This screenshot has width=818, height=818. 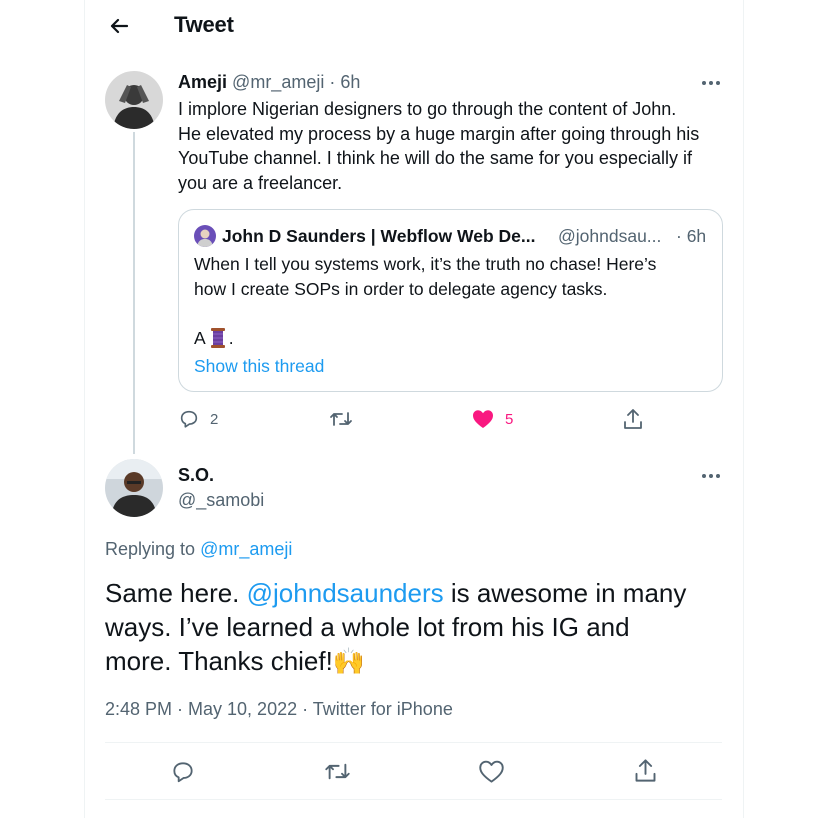 I want to click on author-handle: @_samobi, so click(x=221, y=500).